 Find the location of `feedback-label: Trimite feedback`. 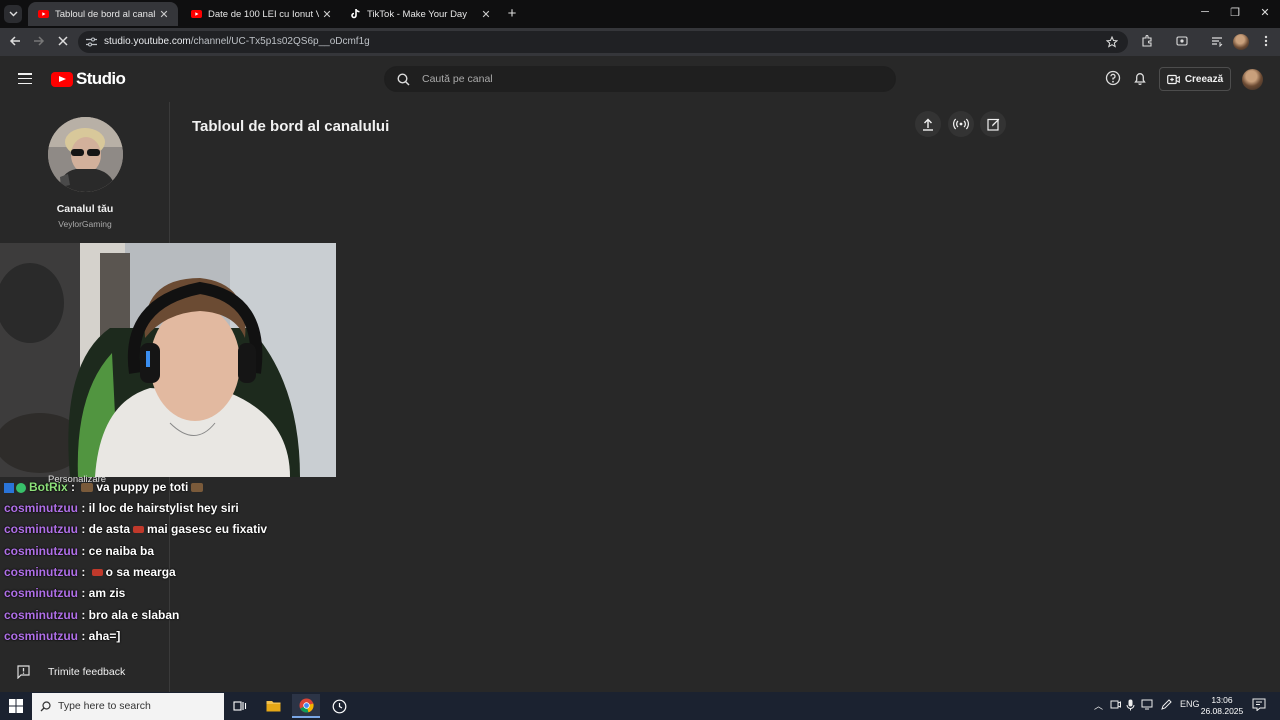

feedback-label: Trimite feedback is located at coordinates (87, 672).